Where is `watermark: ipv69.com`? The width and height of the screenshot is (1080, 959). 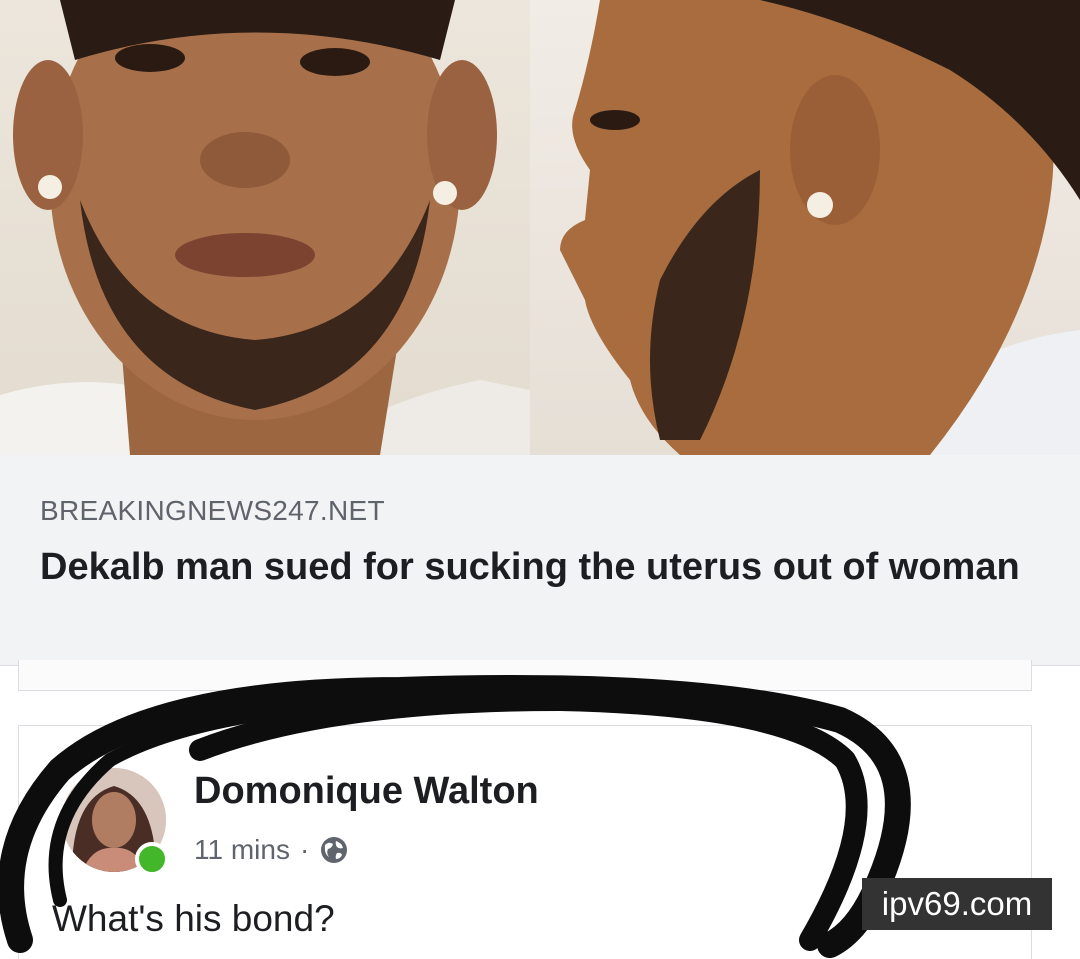
watermark: ipv69.com is located at coordinates (957, 904).